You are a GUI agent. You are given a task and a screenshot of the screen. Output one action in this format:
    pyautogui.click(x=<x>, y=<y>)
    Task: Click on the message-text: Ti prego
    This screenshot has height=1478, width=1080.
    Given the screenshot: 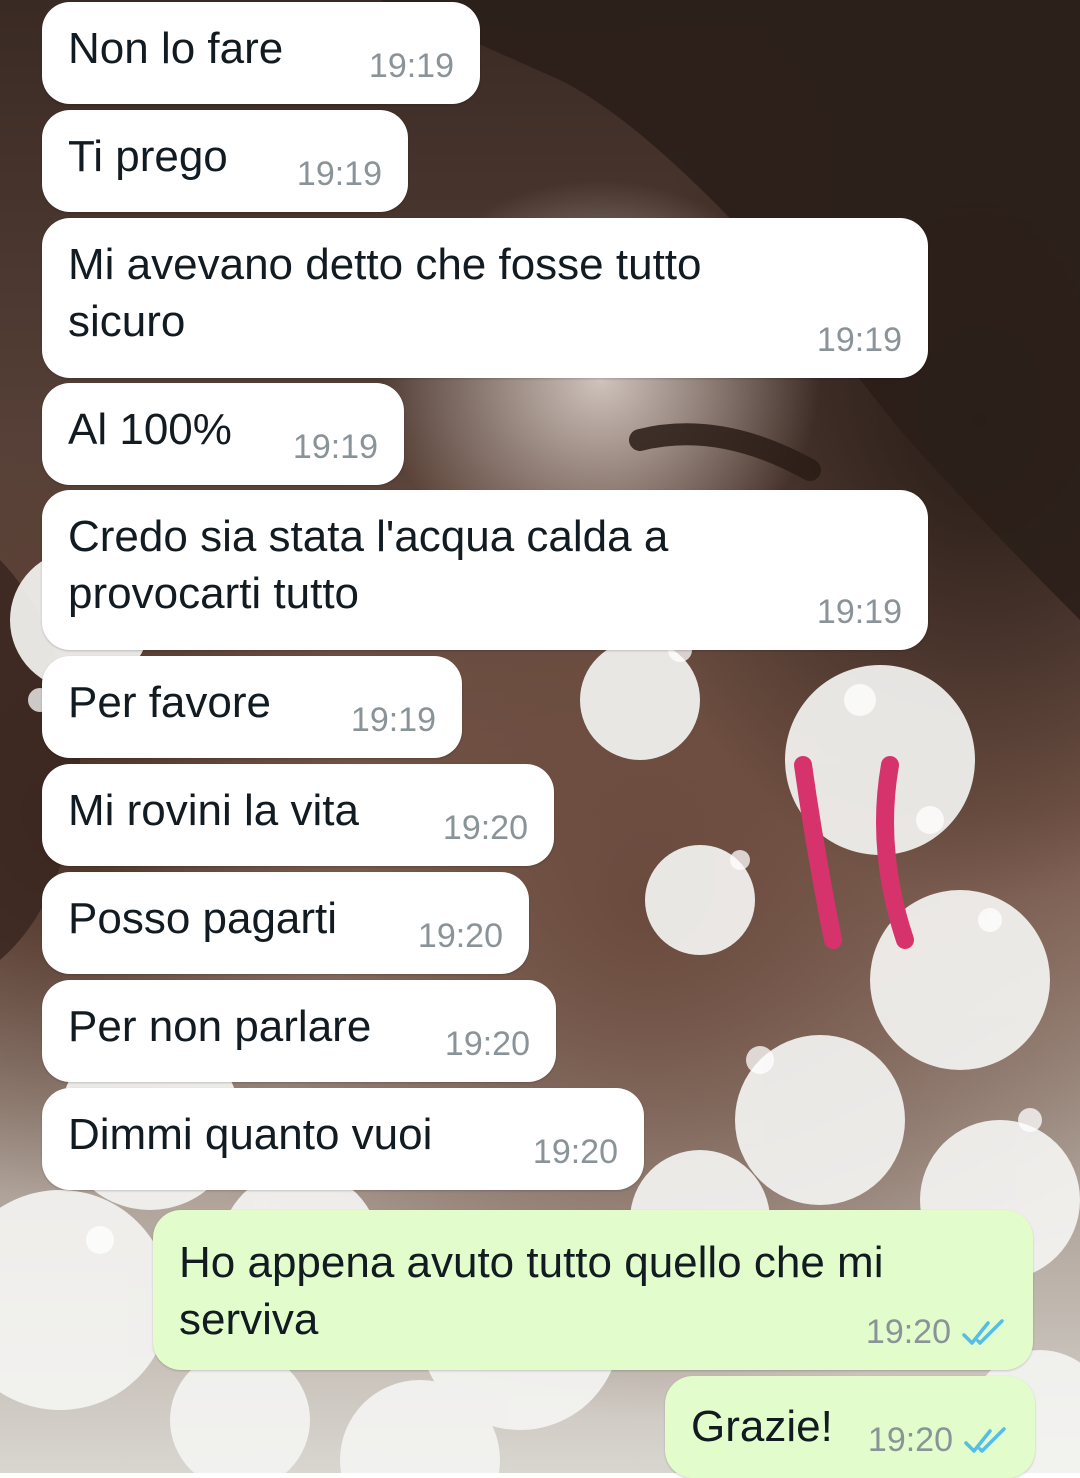 What is the action you would take?
    pyautogui.click(x=148, y=156)
    